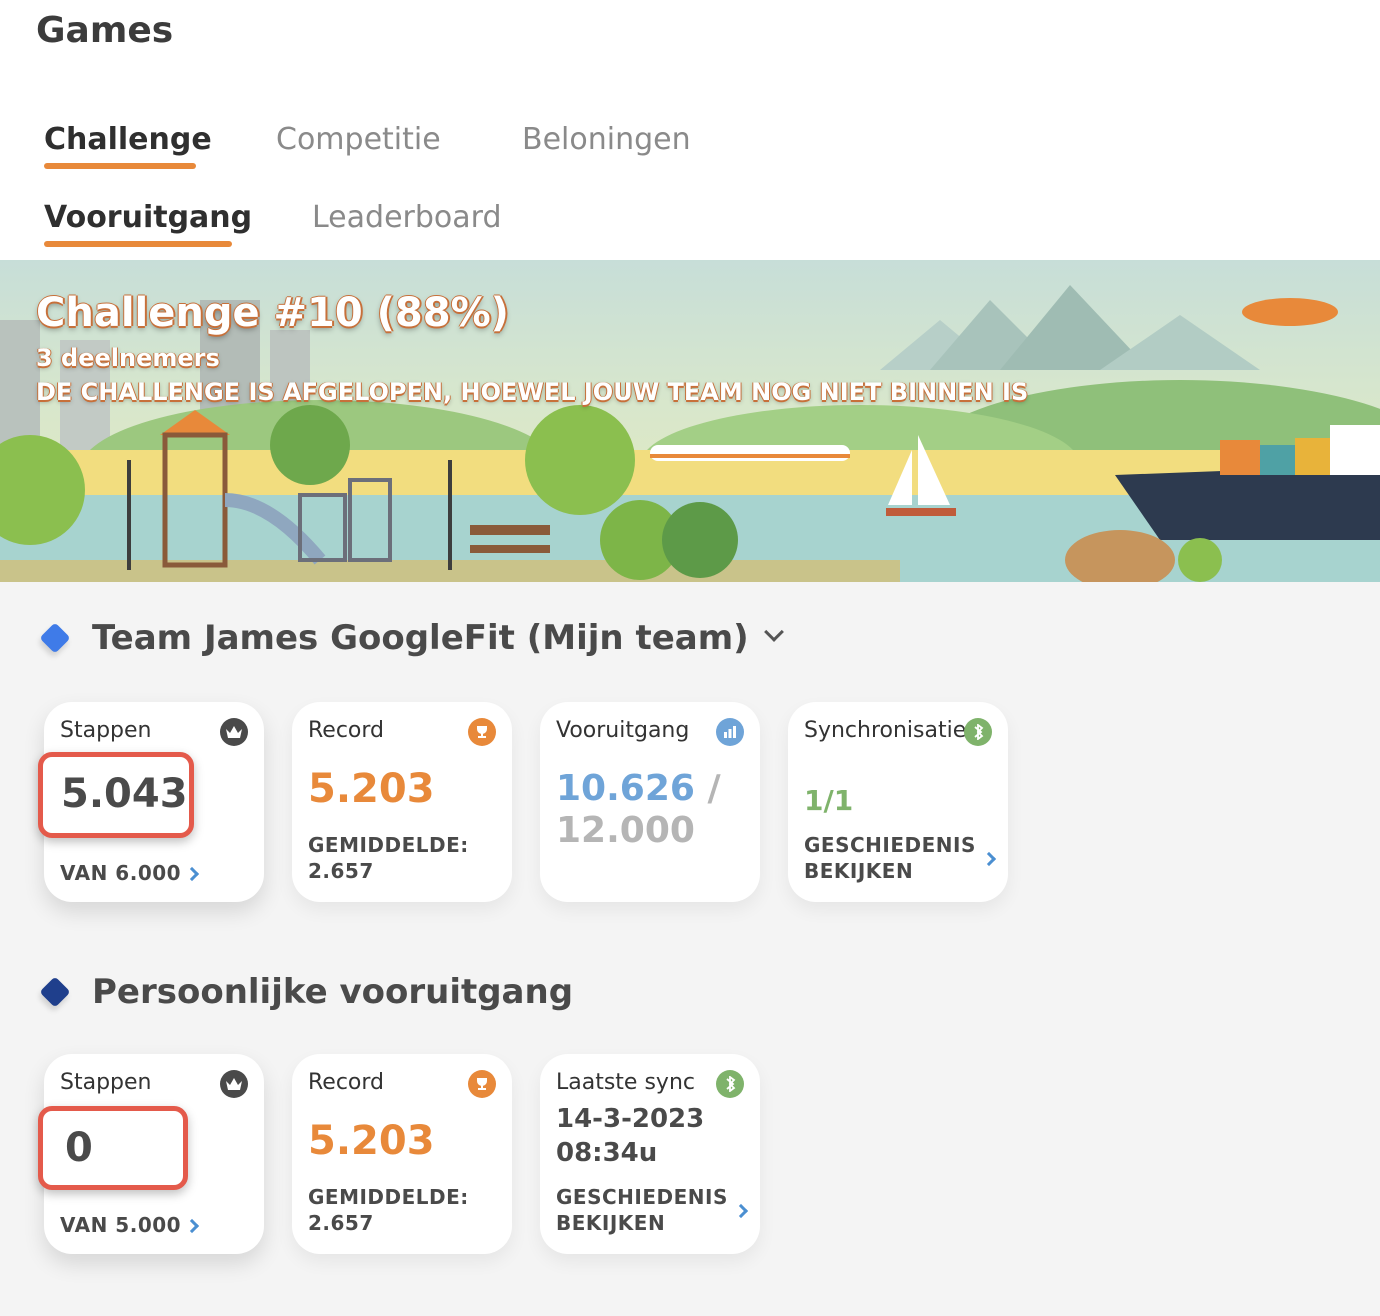 Image resolution: width=1380 pixels, height=1316 pixels. Describe the element at coordinates (128, 358) in the screenshot. I see `participants-count: 3 deelnemers` at that location.